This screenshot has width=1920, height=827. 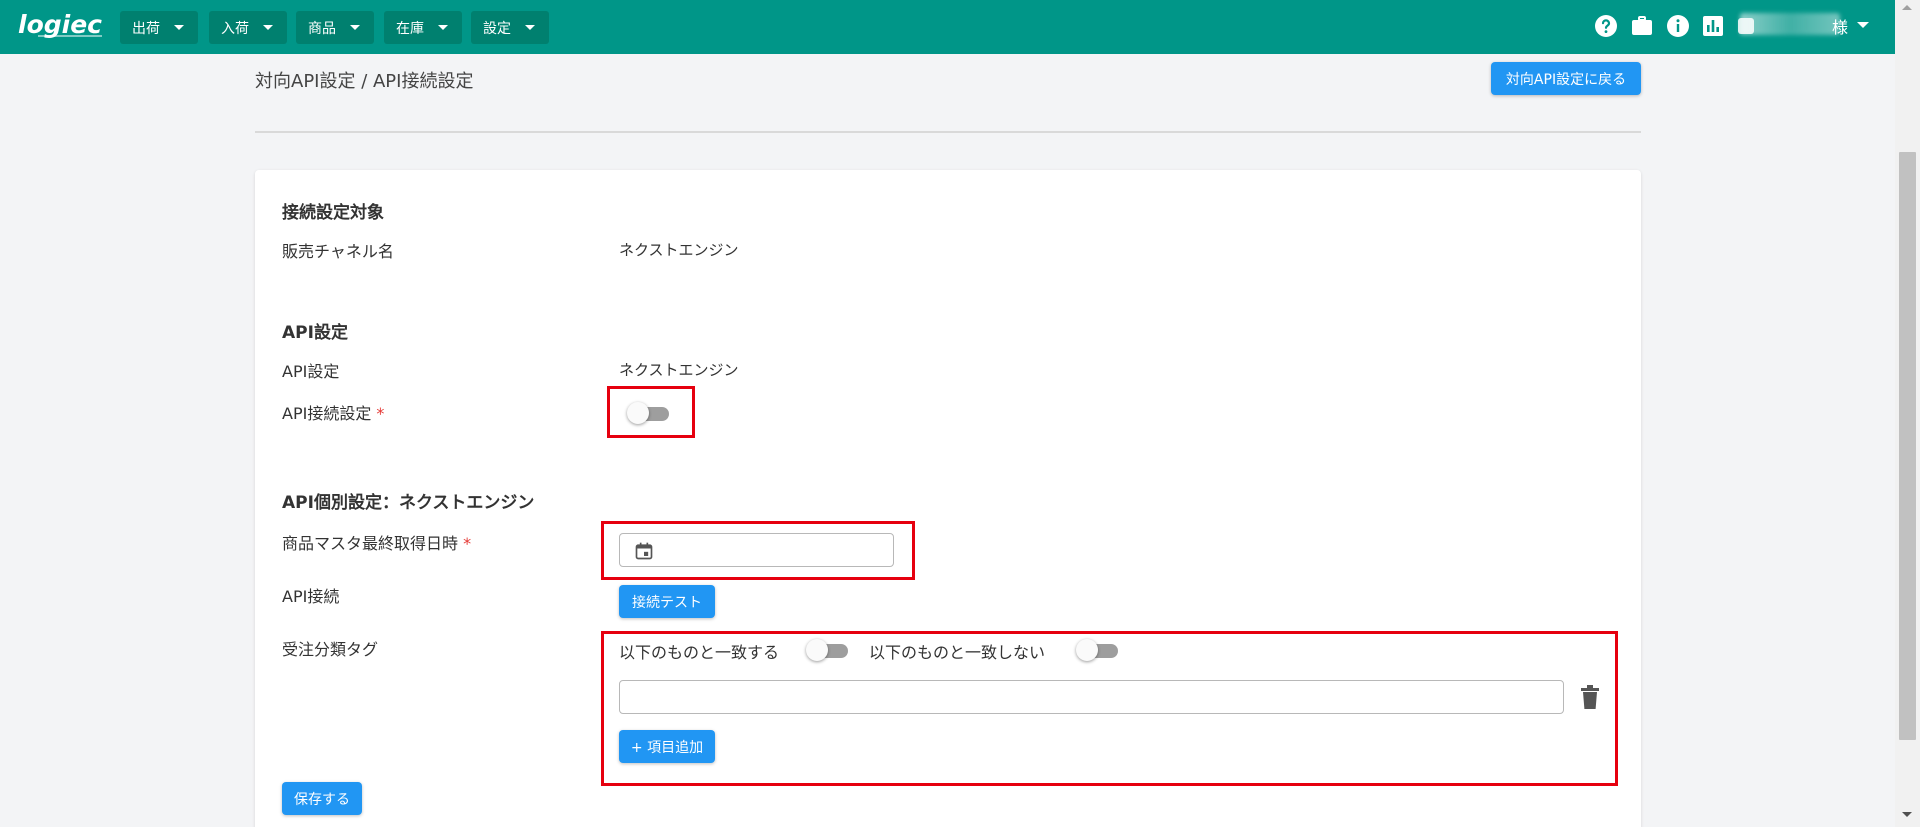 I want to click on match-toggle, so click(x=829, y=650).